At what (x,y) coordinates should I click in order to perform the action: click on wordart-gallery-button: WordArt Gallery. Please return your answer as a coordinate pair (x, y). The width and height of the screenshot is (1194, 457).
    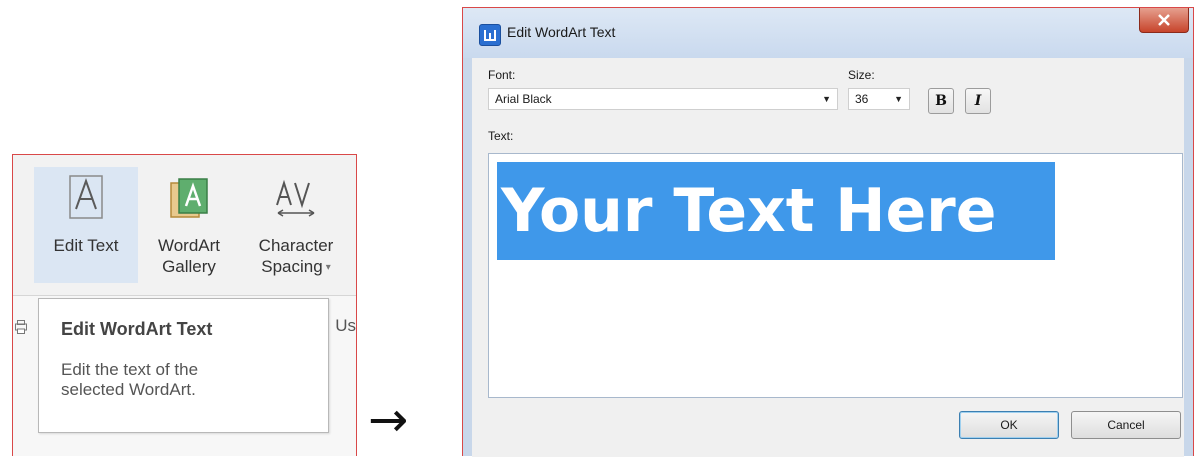
    Looking at the image, I should click on (189, 225).